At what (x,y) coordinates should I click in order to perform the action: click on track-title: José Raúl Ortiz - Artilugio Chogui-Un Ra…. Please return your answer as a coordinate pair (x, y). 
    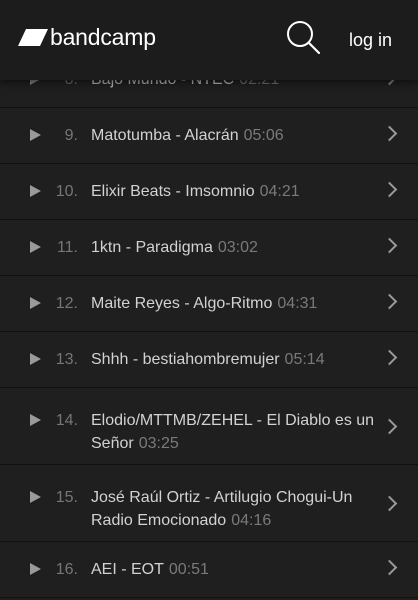
    Looking at the image, I should click on (222, 509).